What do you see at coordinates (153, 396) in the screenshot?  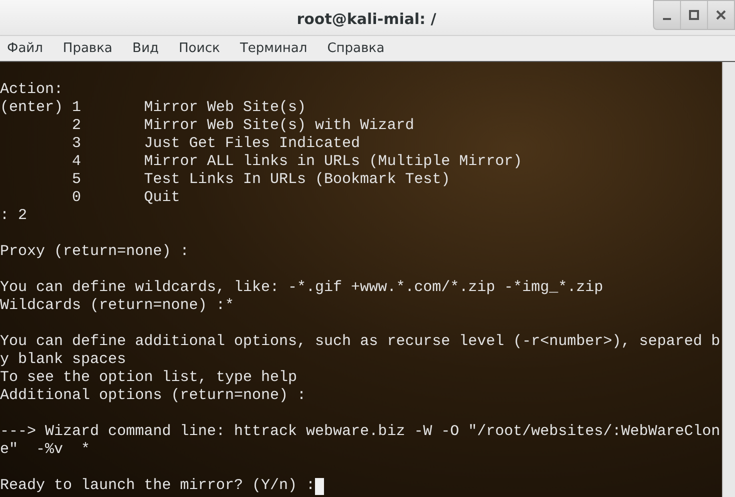 I see `terminal-line: Additional options (return=none) :` at bounding box center [153, 396].